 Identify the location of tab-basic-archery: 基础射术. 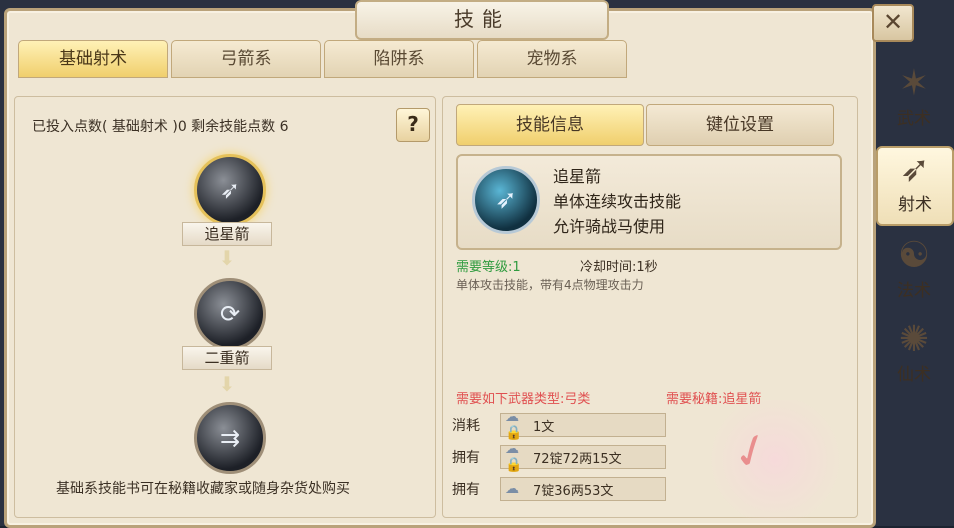
(93, 59).